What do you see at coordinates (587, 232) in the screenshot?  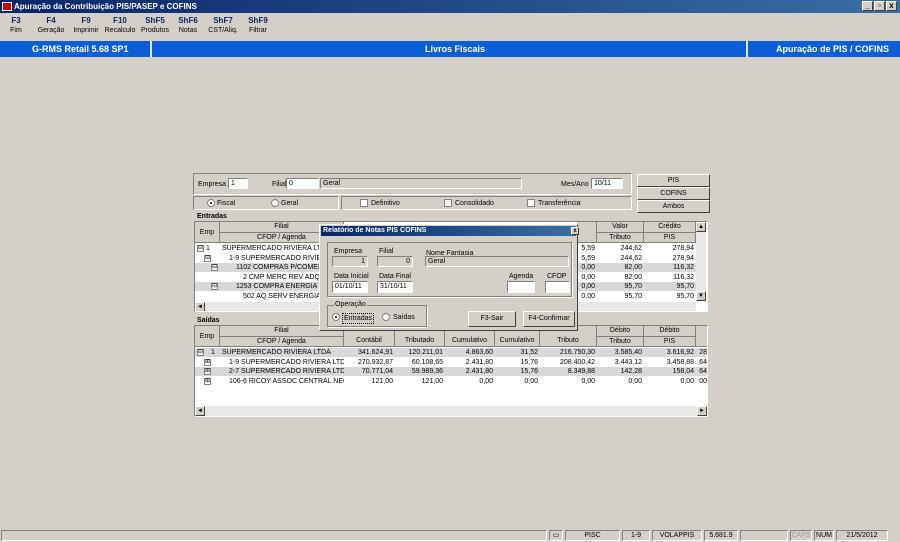 I see `col-partial-header` at bounding box center [587, 232].